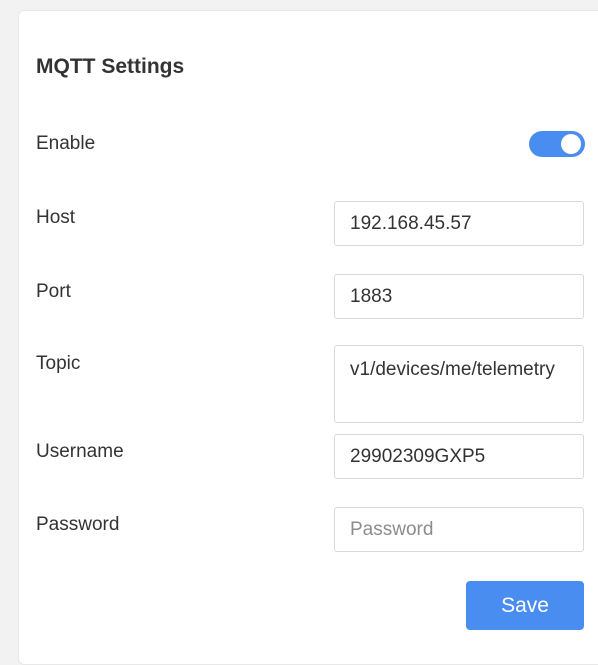 Image resolution: width=598 pixels, height=665 pixels. What do you see at coordinates (66, 143) in the screenshot?
I see `enable-label: Enable` at bounding box center [66, 143].